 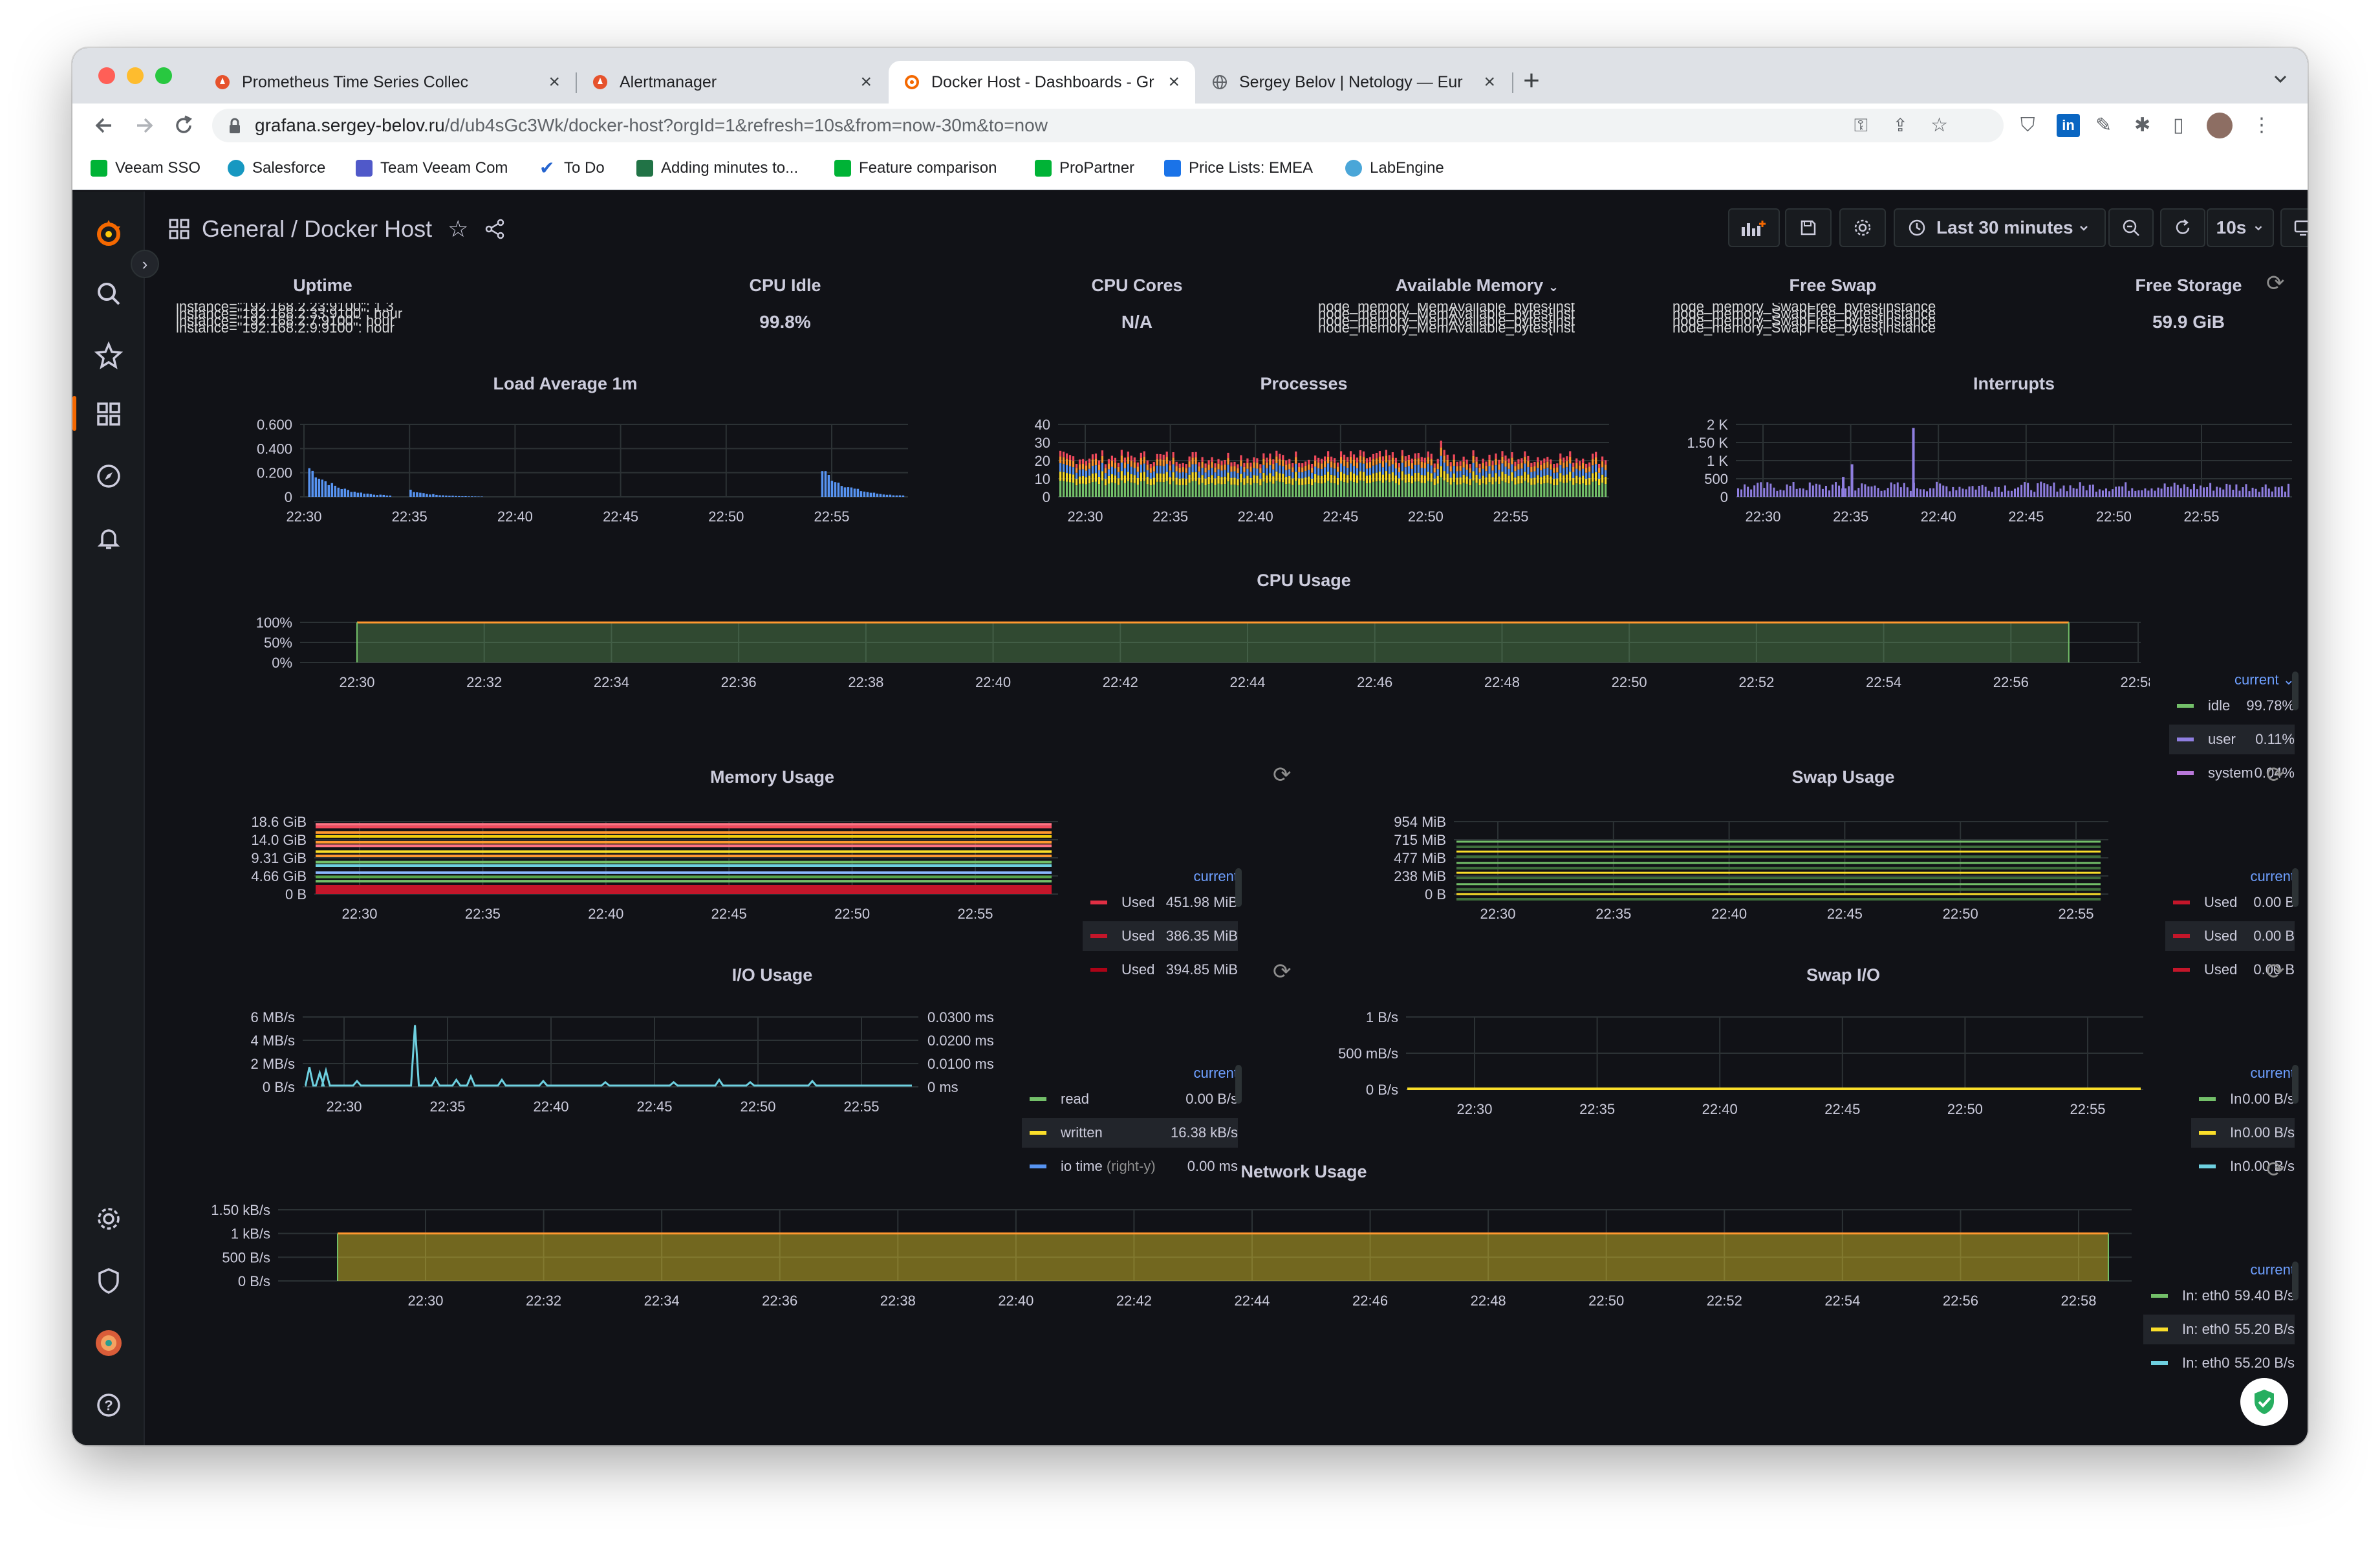 I want to click on bookmark-price-lists: Price Lists: EMEA, so click(x=1238, y=168).